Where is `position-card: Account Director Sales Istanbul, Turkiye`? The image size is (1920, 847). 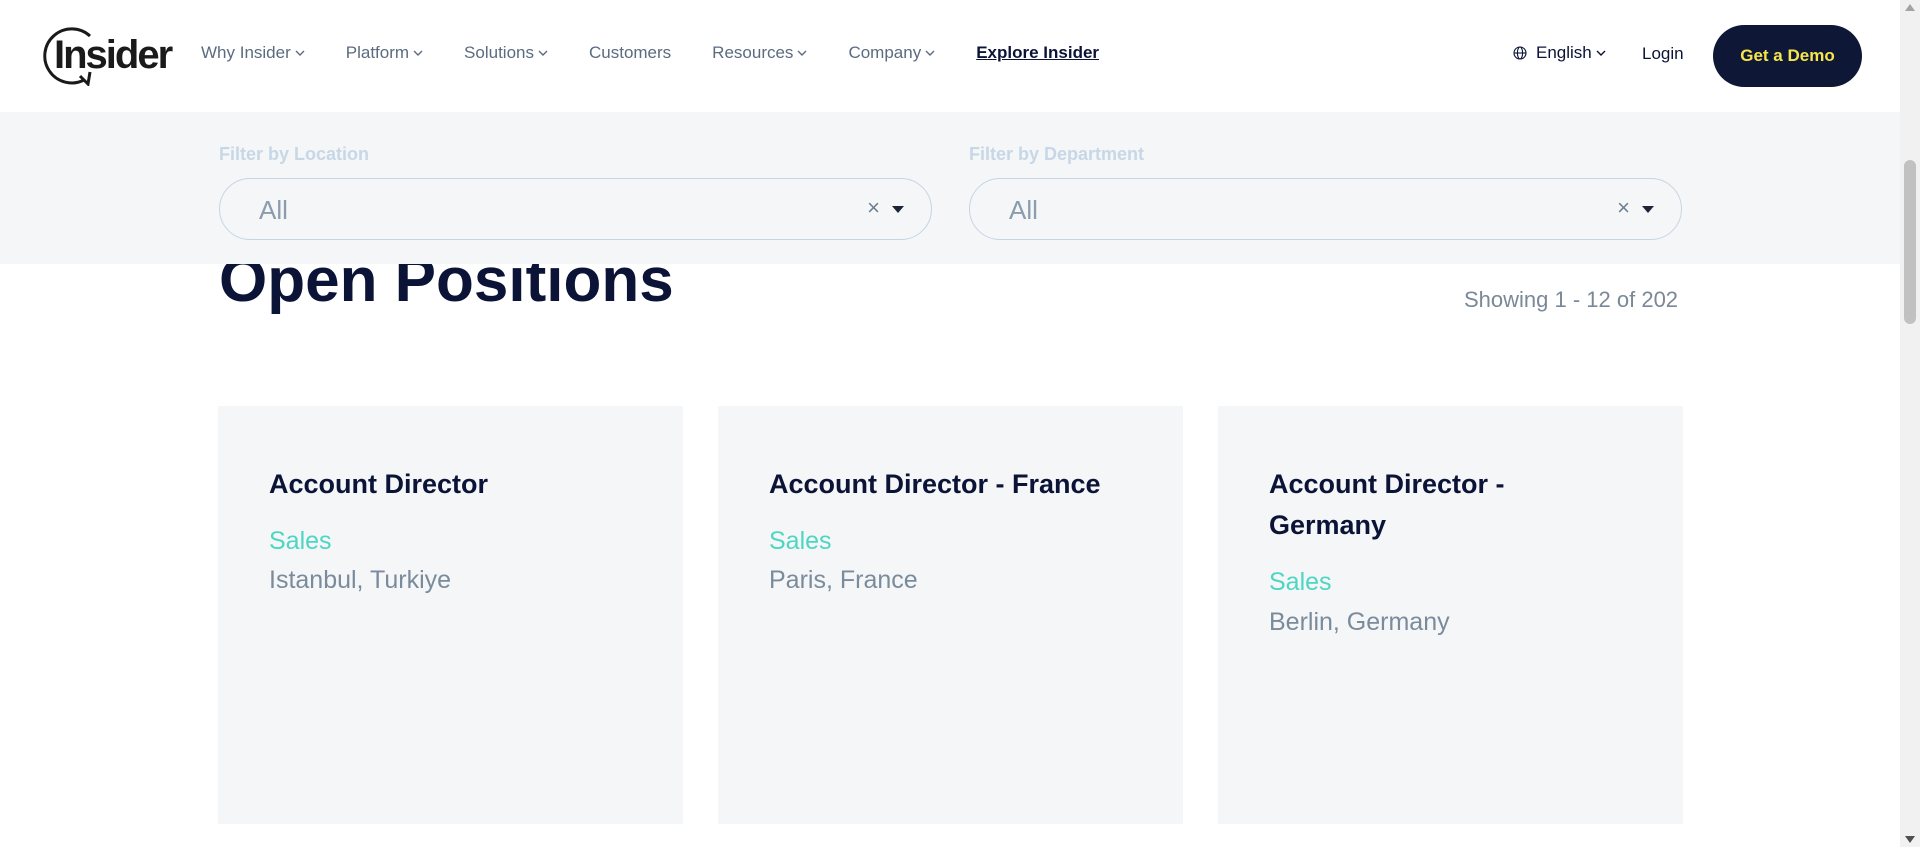
position-card: Account Director Sales Istanbul, Turkiye is located at coordinates (450, 615).